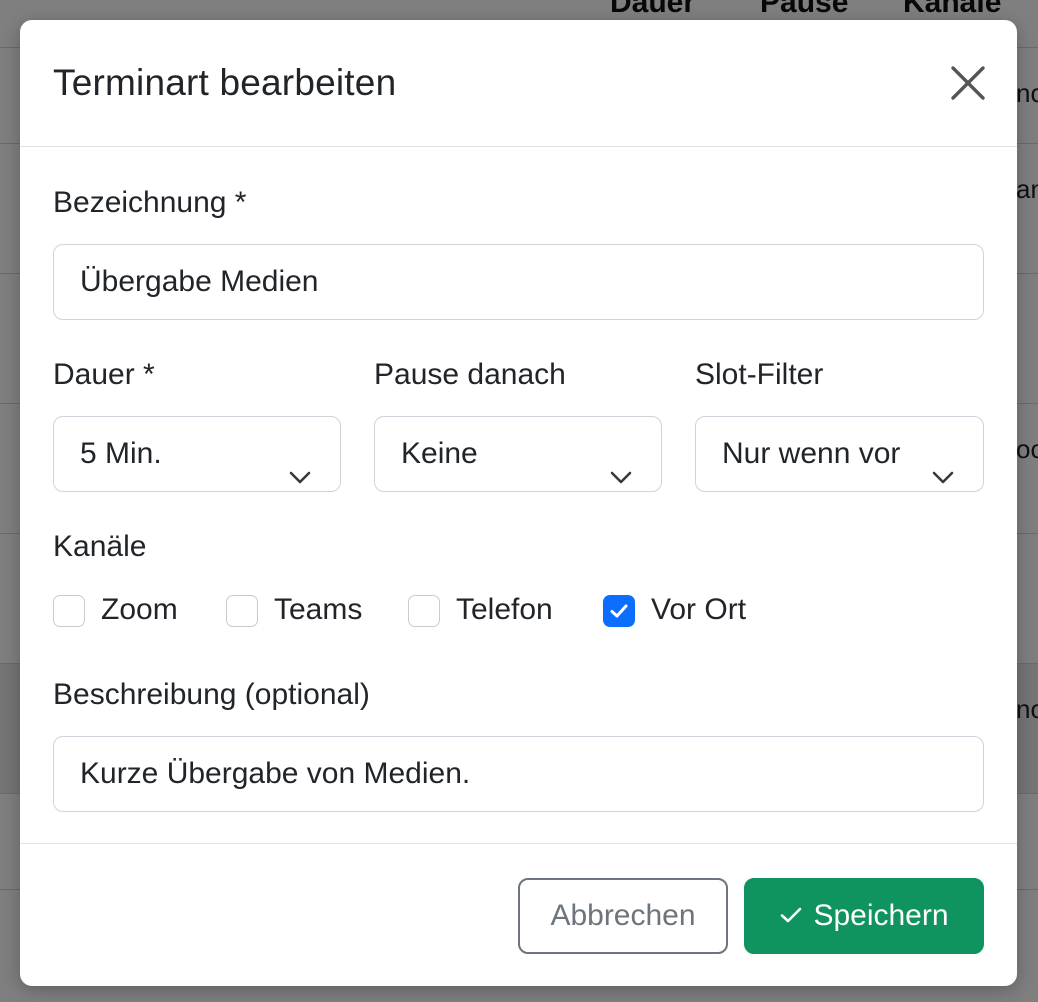  Describe the element at coordinates (698, 610) in the screenshot. I see `vor-ort-checkbox-label: Vor Ort` at that location.